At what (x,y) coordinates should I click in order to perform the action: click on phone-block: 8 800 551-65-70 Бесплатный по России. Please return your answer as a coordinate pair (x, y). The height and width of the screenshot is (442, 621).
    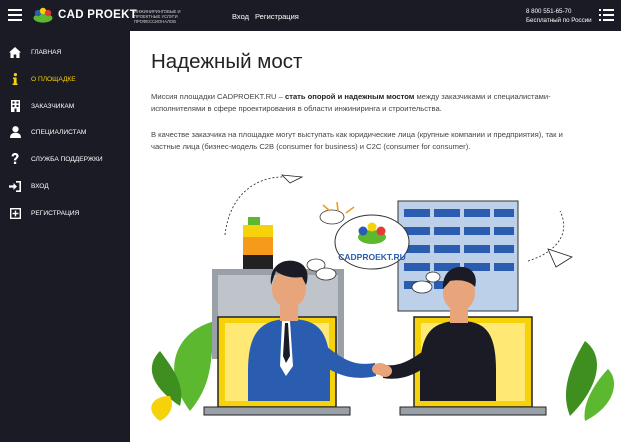
    Looking at the image, I should click on (559, 16).